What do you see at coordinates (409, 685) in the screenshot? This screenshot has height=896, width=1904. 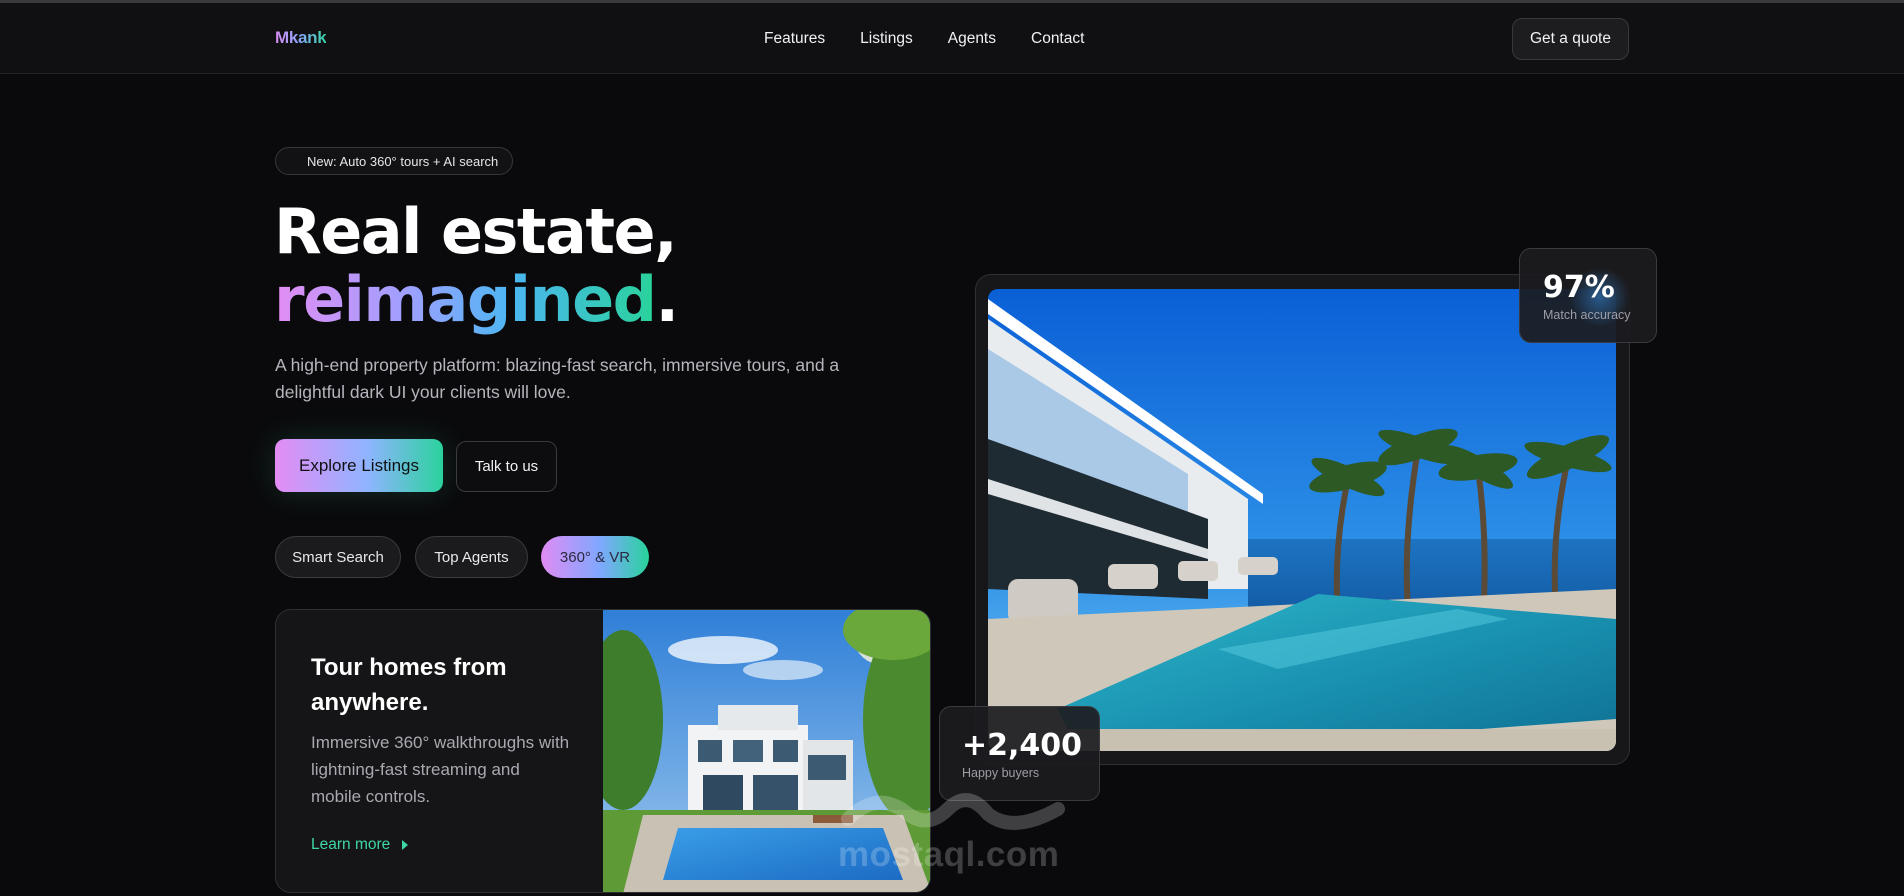 I see `tour-card-title: Tour homes from anywhere.` at bounding box center [409, 685].